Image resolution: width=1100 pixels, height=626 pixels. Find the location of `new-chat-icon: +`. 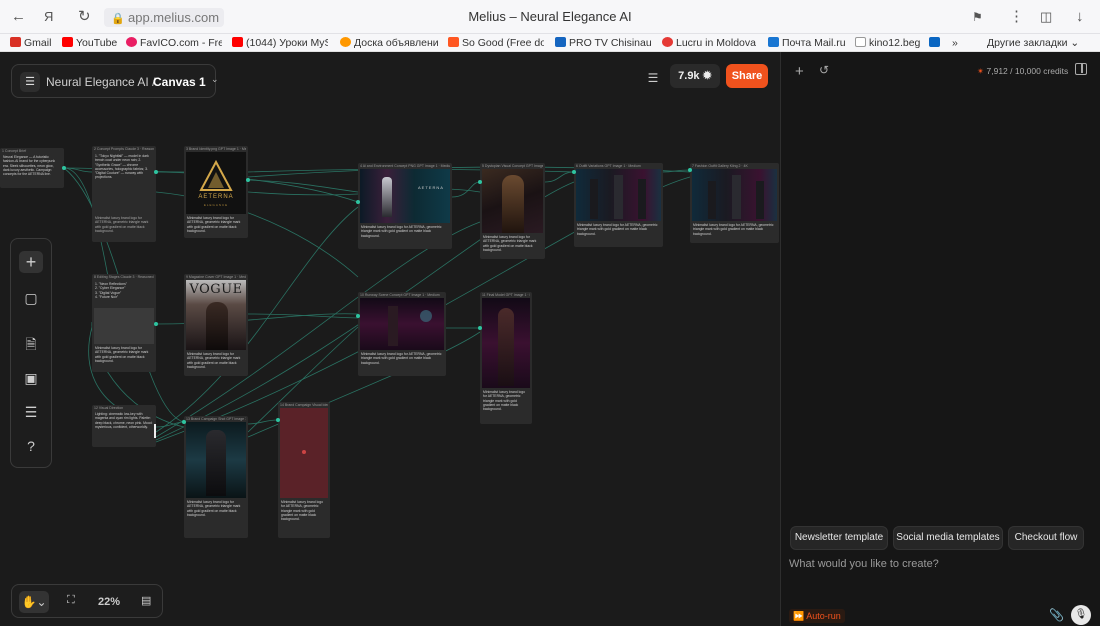

new-chat-icon: + is located at coordinates (799, 71).